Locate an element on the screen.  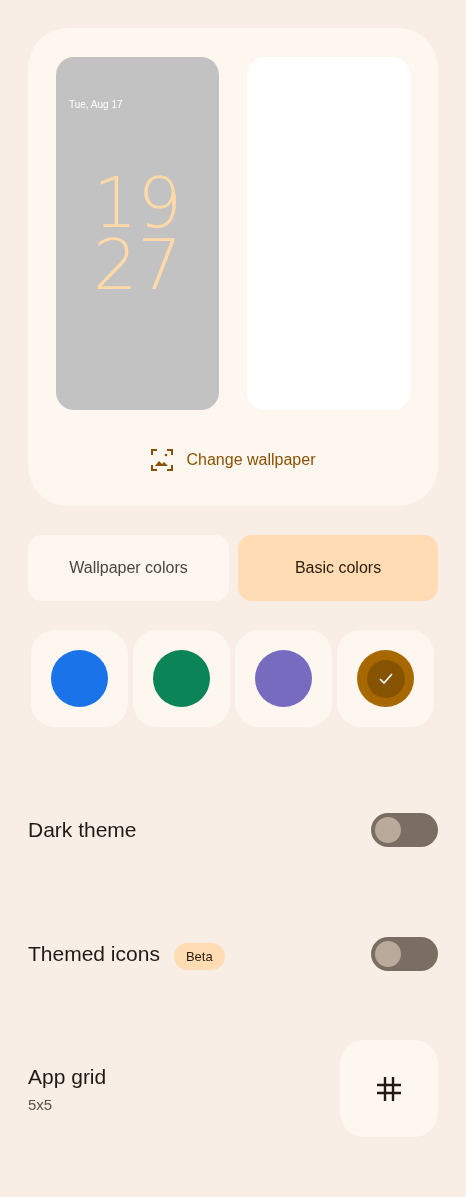
clock-minutes: 27 is located at coordinates (137, 265).